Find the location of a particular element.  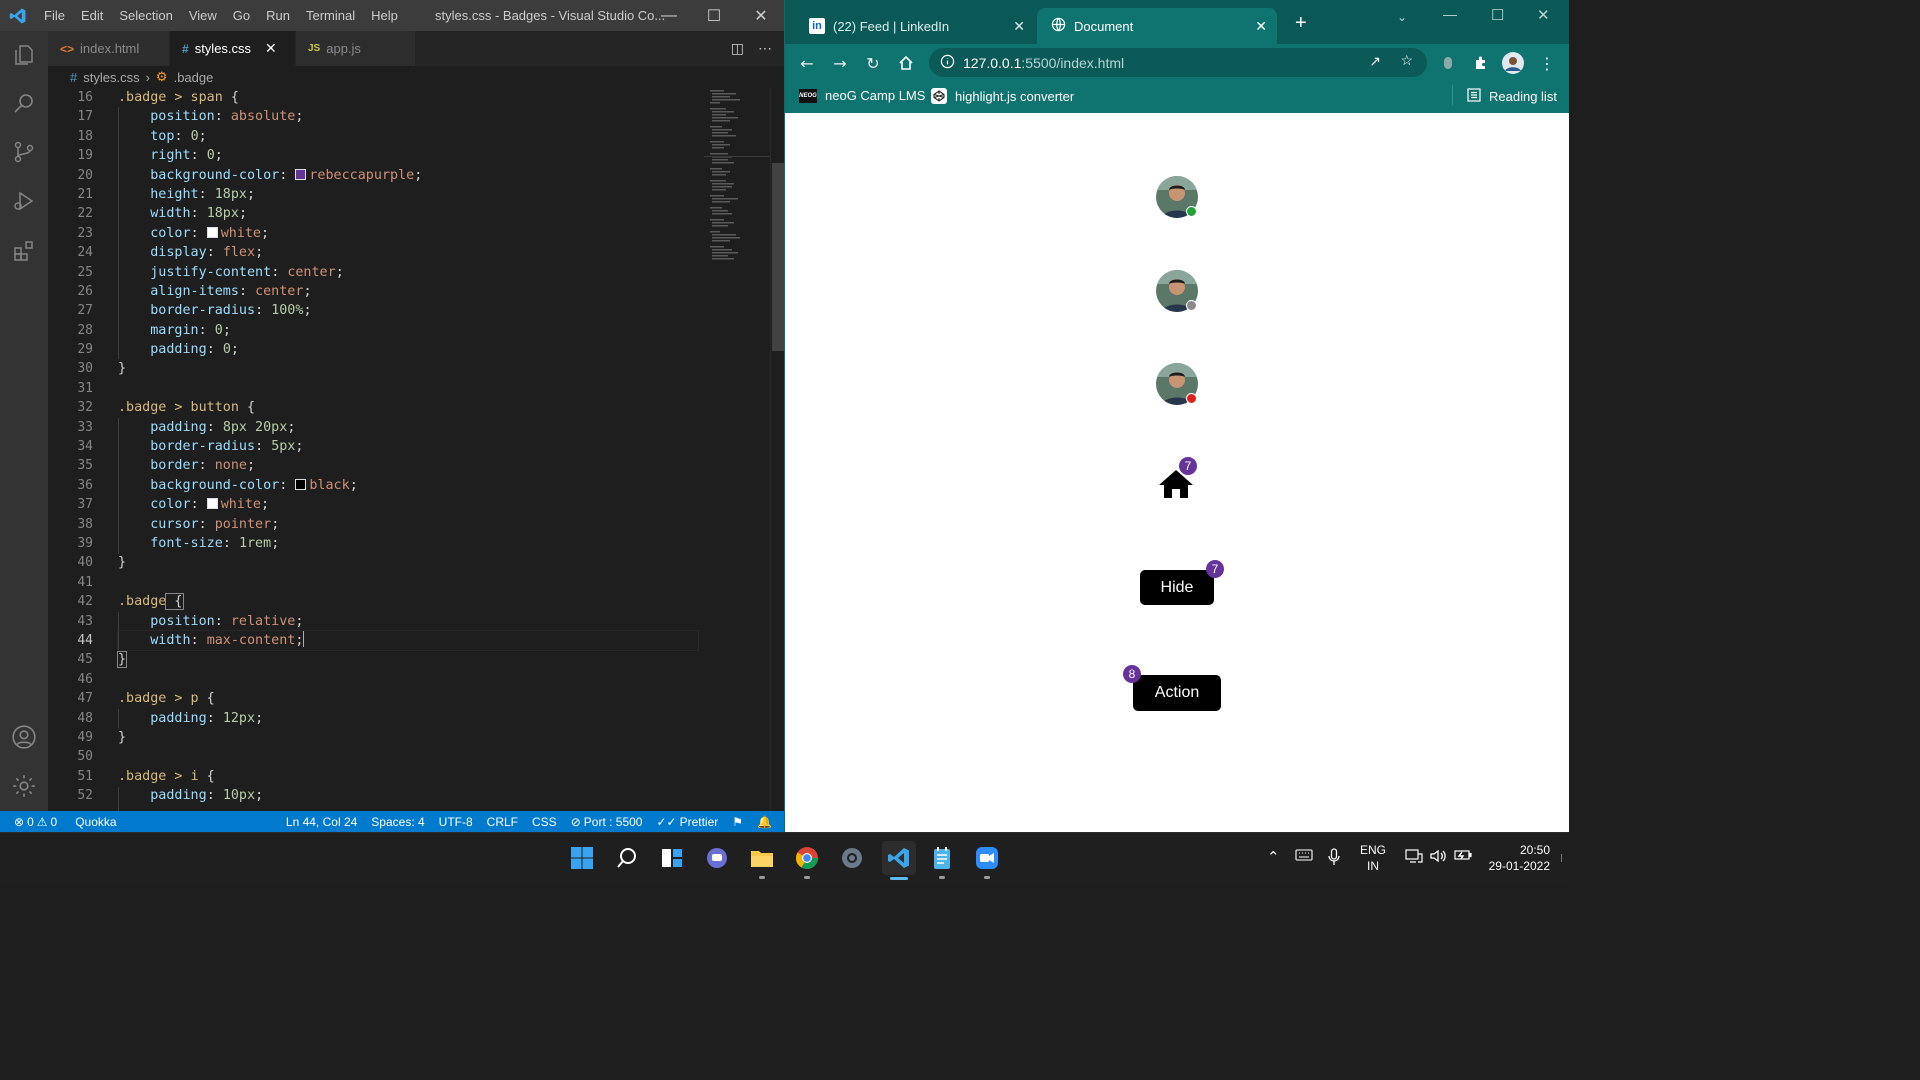

forward-arrow-icon: → is located at coordinates (840, 63).